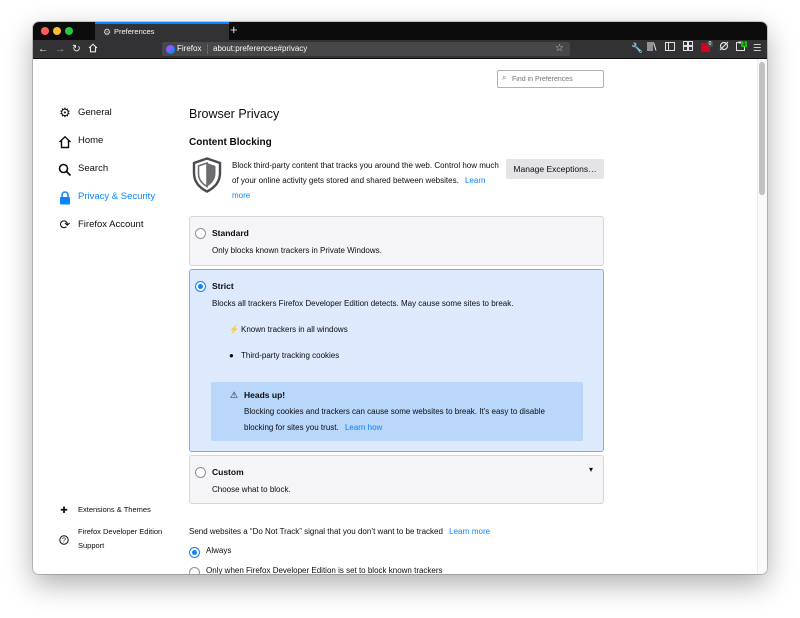 The width and height of the screenshot is (800, 618). Describe the element at coordinates (637, 49) in the screenshot. I see `developer-tools-wrench-icon: 🔧` at that location.